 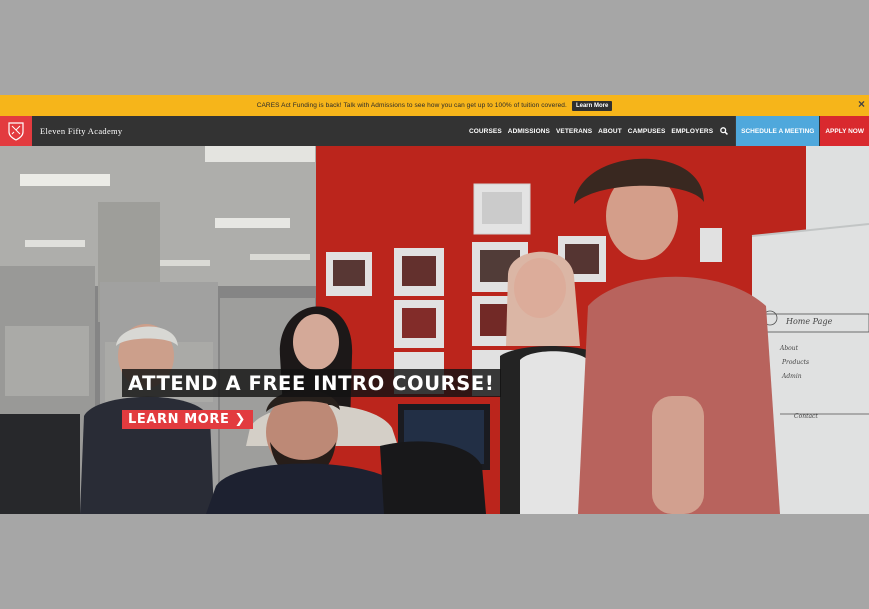 I want to click on hero-title-box: ATTEND A FREE INTRO COURSE!, so click(x=312, y=383).